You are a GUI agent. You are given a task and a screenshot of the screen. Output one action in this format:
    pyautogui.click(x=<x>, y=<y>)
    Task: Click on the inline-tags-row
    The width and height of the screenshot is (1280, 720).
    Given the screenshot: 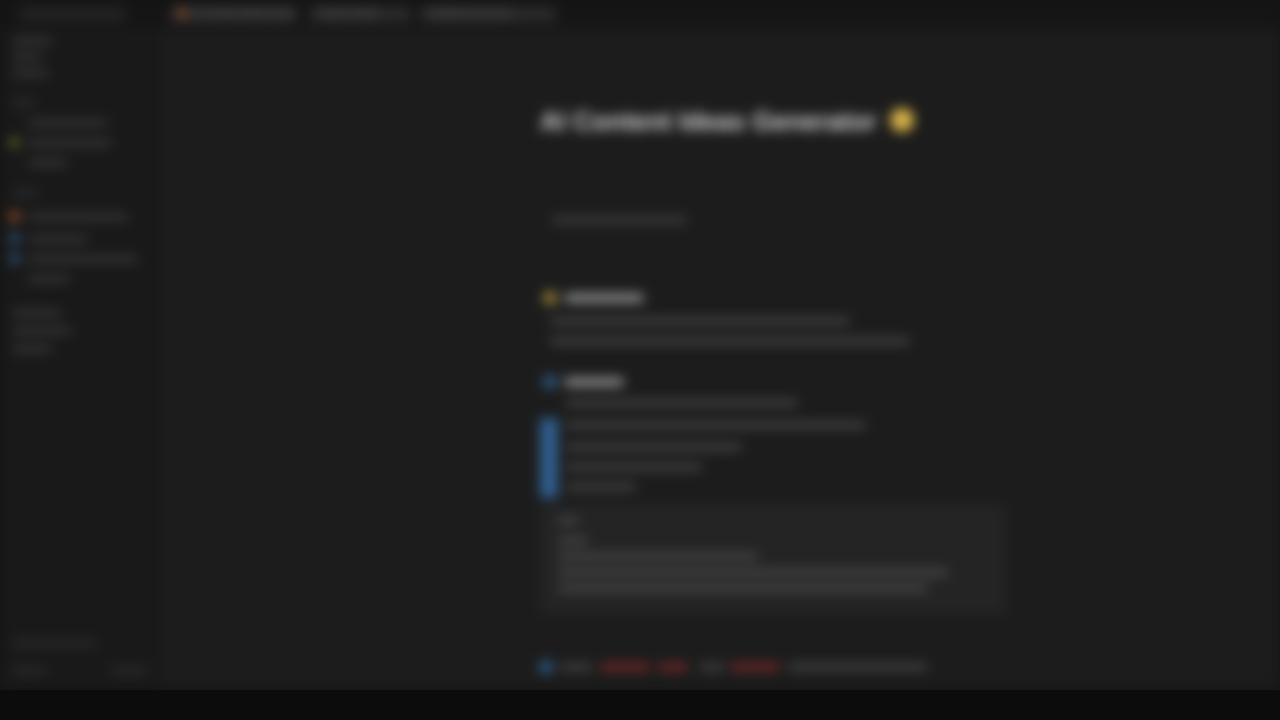 What is the action you would take?
    pyautogui.click(x=750, y=667)
    